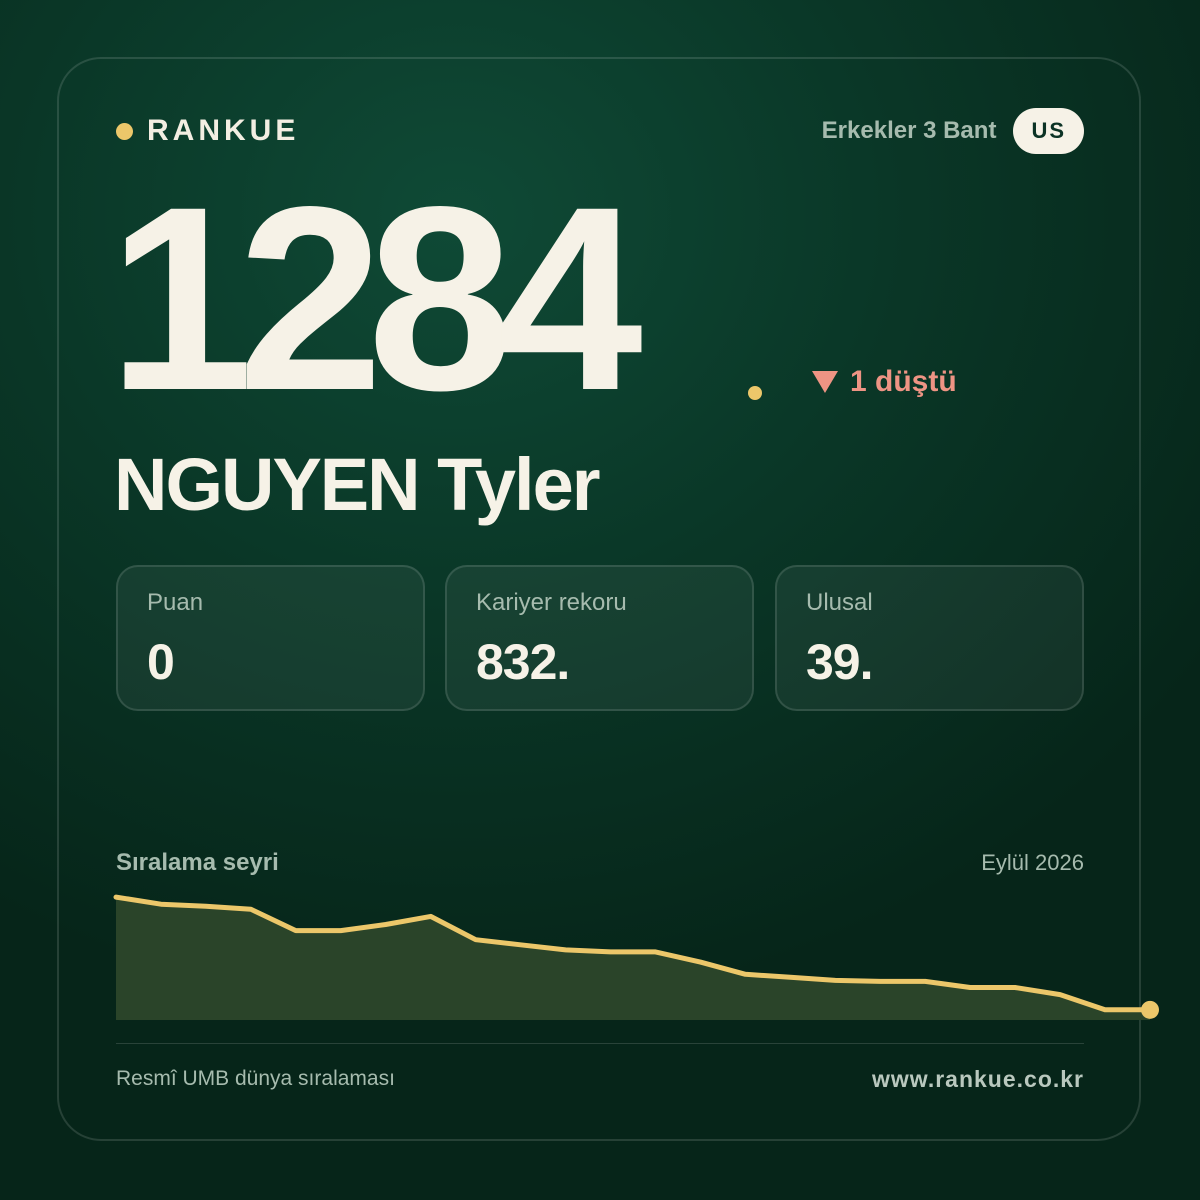 The image size is (1200, 1200). Describe the element at coordinates (755, 393) in the screenshot. I see `rank-dot-icon` at that location.